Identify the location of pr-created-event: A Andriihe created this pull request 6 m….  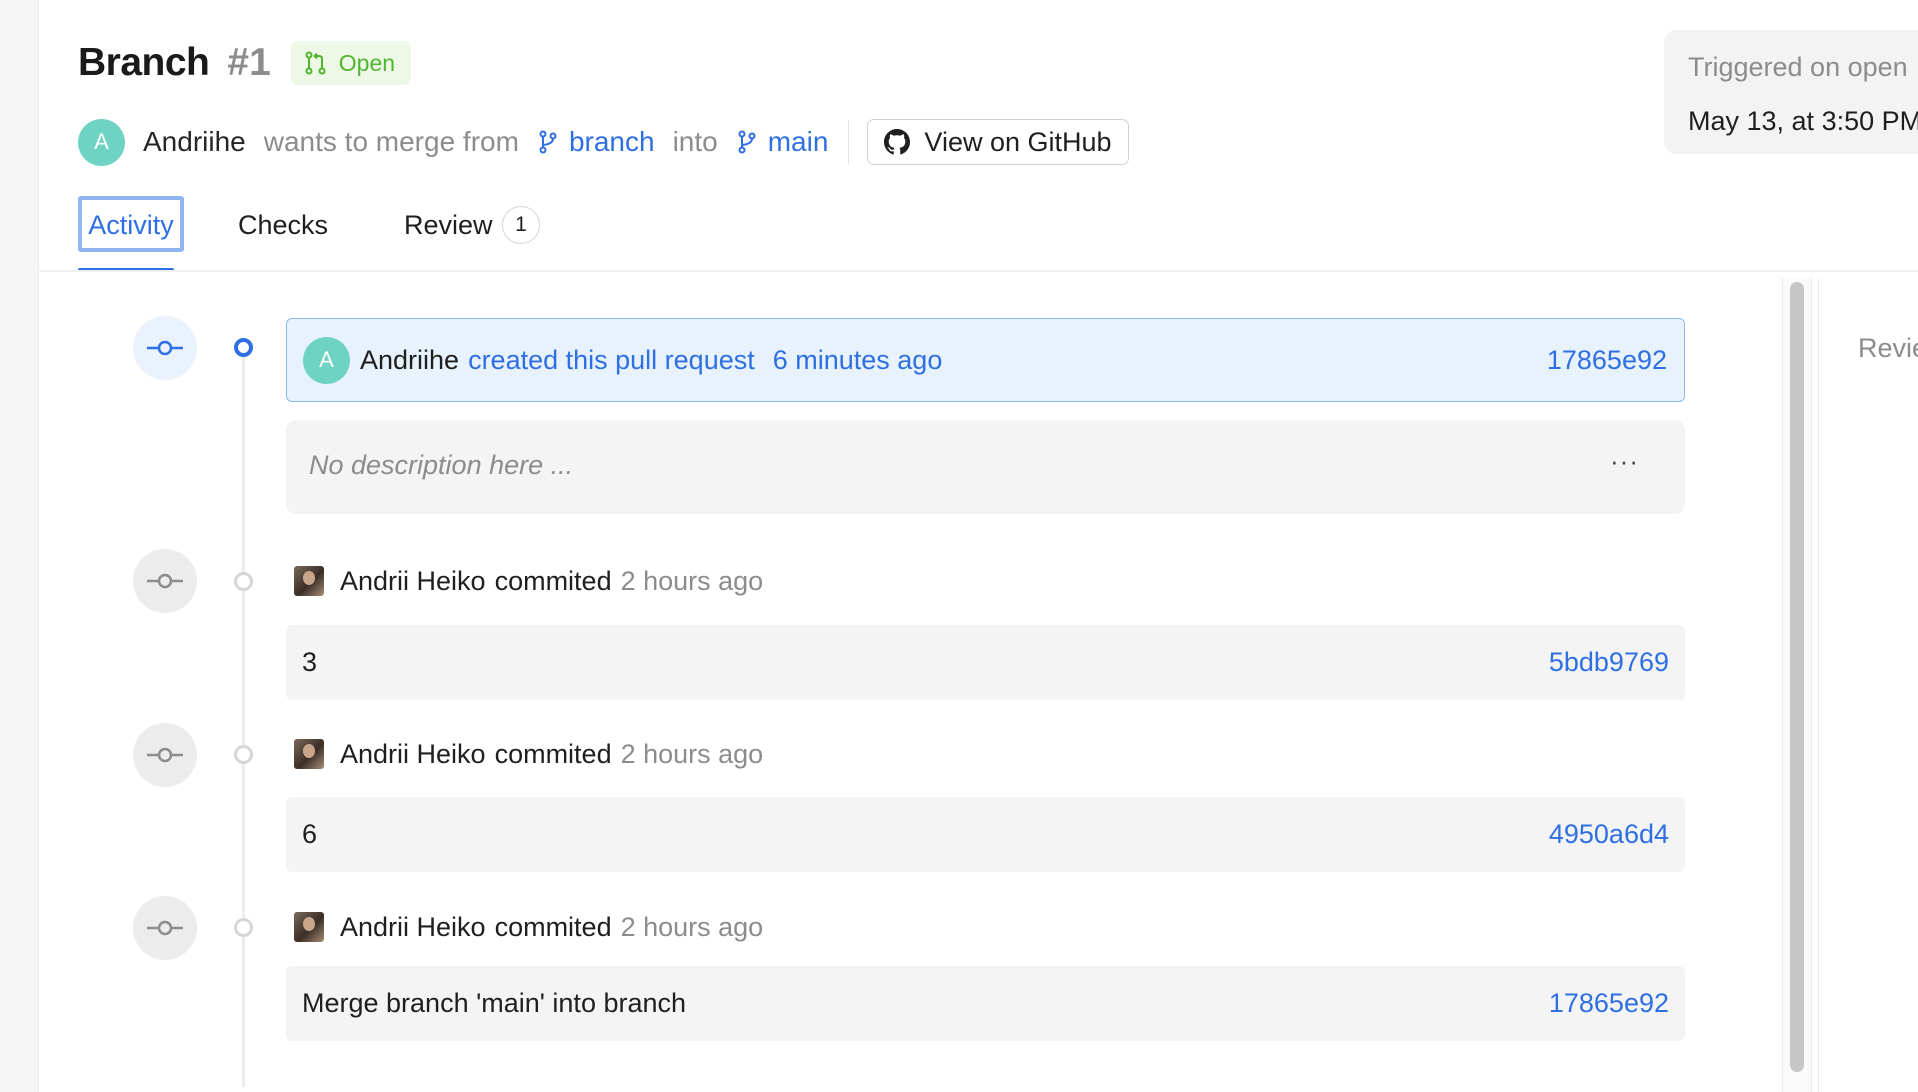
(985, 360).